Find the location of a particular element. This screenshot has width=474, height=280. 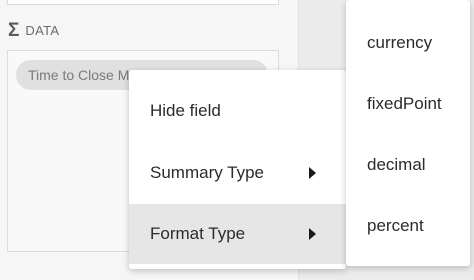

menu-item-label: Format Type is located at coordinates (198, 233).